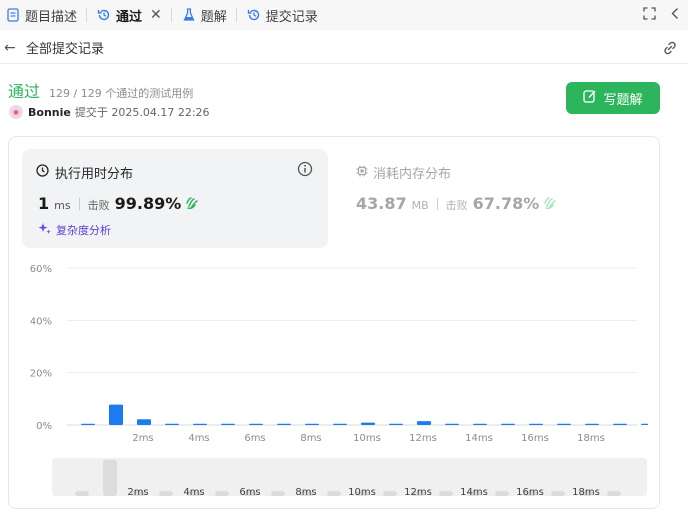  I want to click on complexity-analysis-link: 复杂度分析, so click(74, 230).